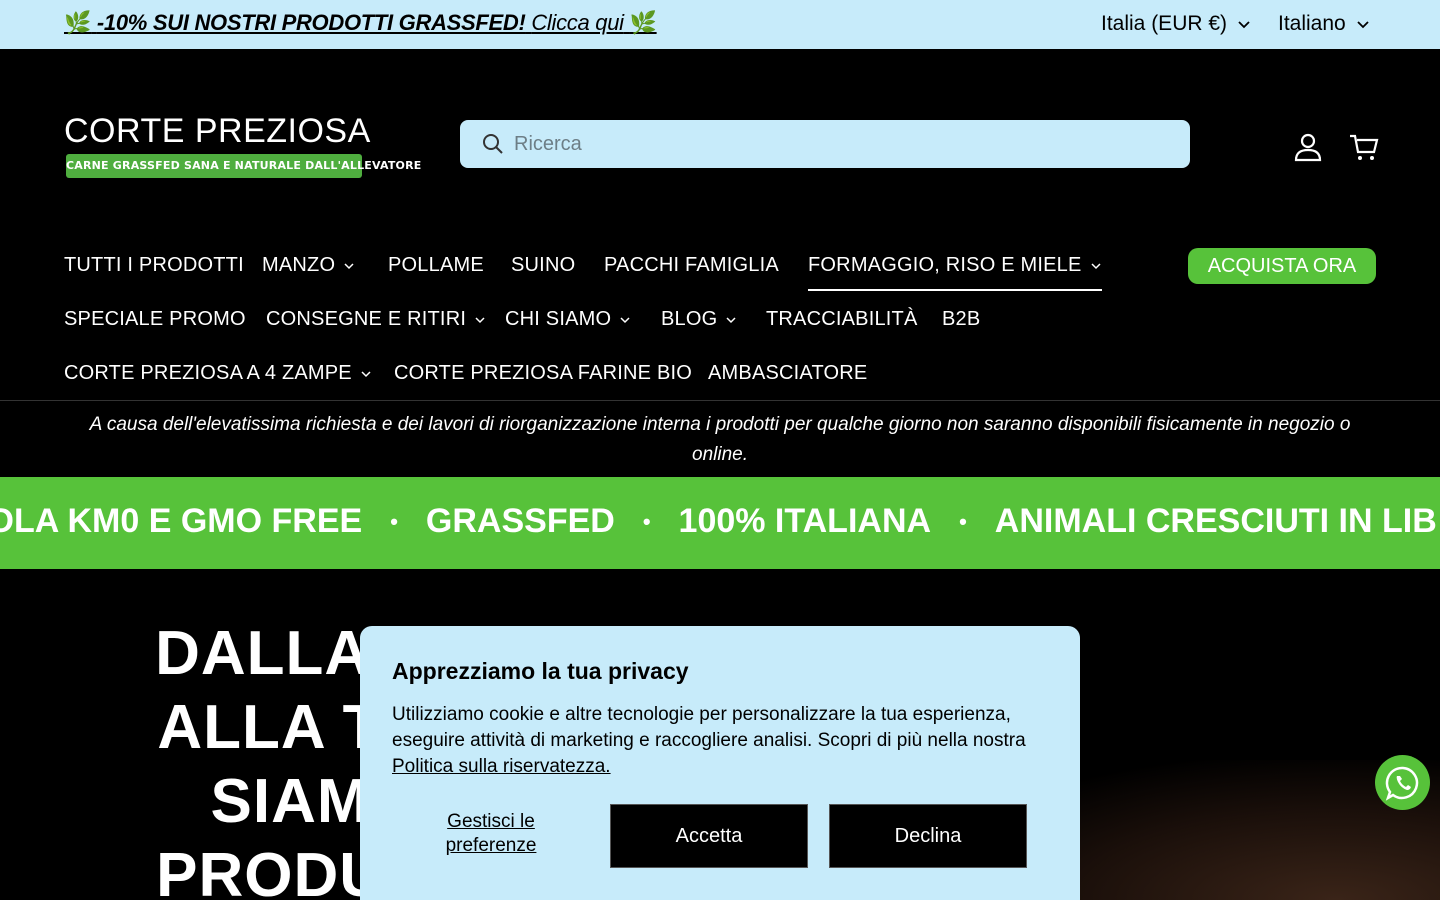  Describe the element at coordinates (558, 319) in the screenshot. I see `nav-label: CHI SIAMO` at that location.